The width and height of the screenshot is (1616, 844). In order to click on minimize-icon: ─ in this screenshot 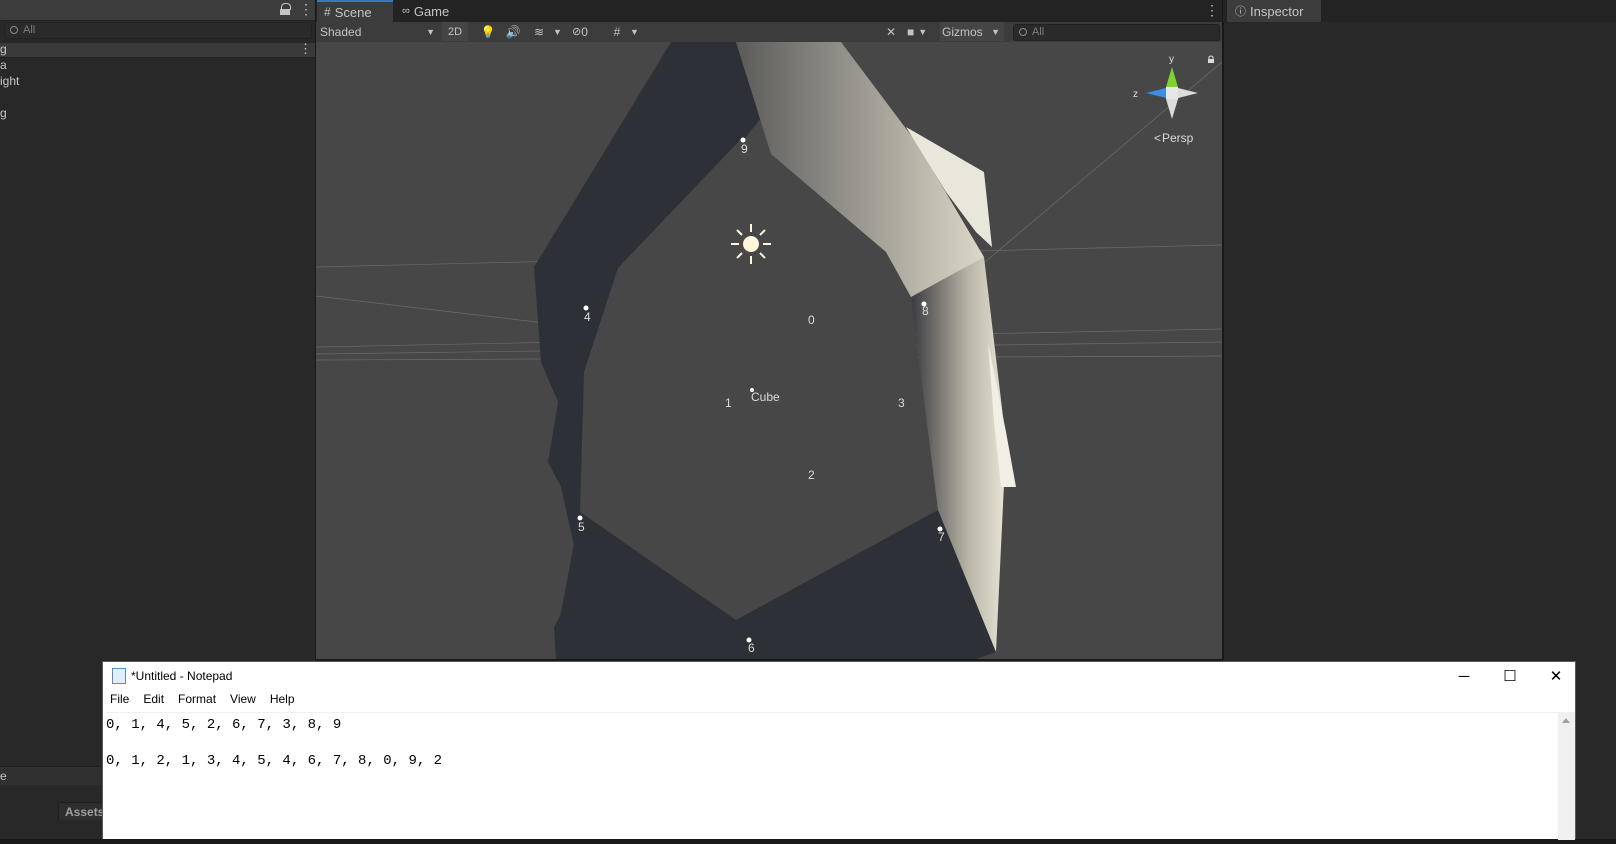, I will do `click(1464, 676)`.